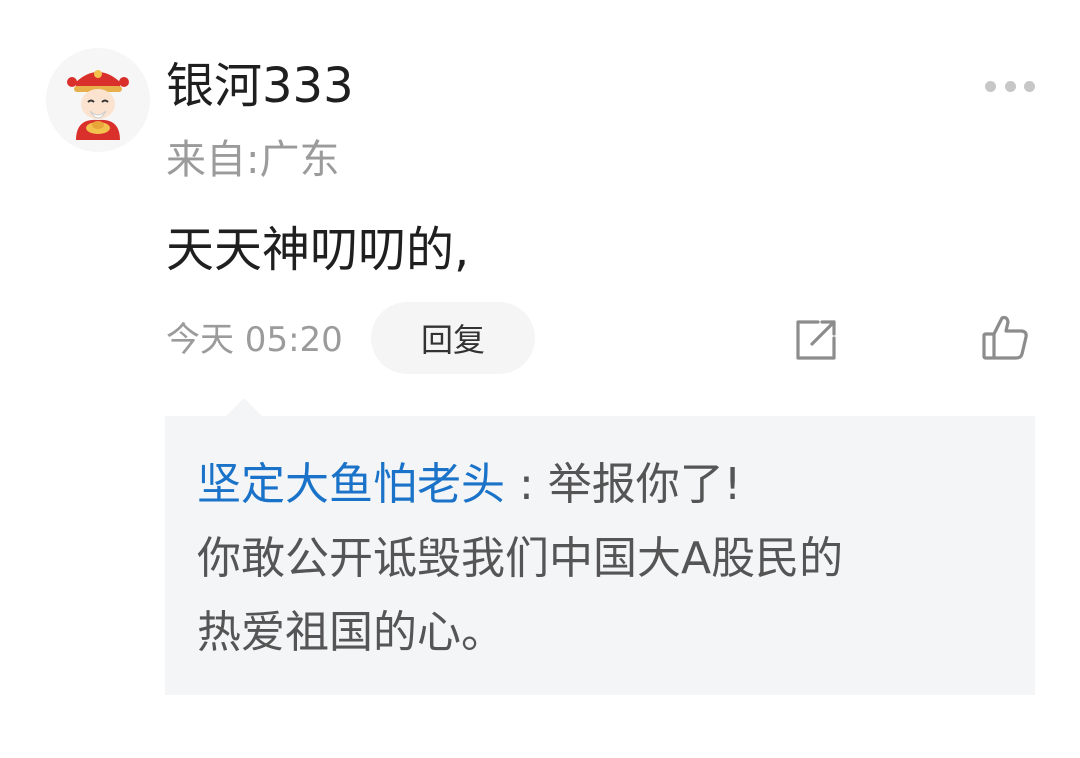 This screenshot has height=758, width=1080. I want to click on comment-location: 来自:广东, so click(253, 160).